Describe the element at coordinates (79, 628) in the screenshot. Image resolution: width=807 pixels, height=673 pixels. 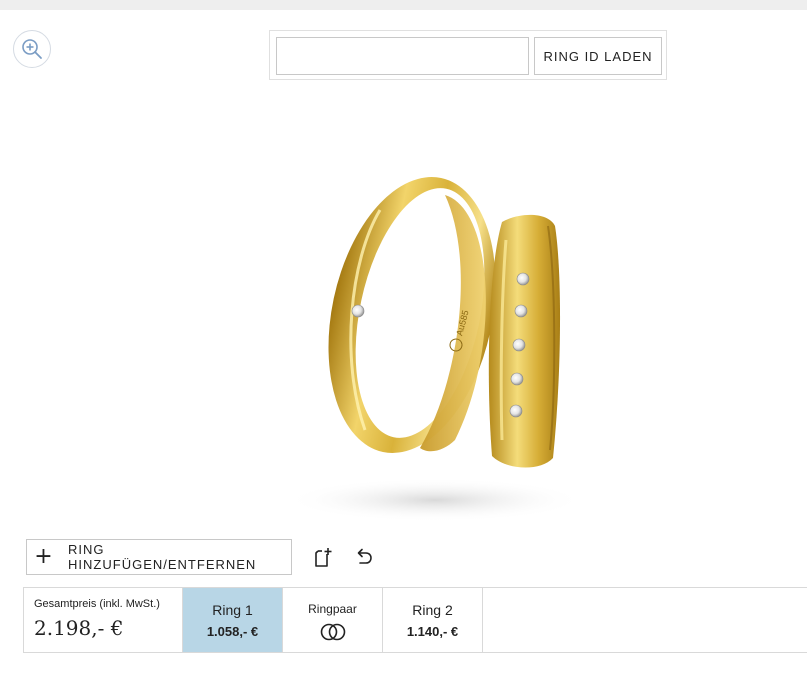
I see `total-price-value: 2.198,- €` at that location.